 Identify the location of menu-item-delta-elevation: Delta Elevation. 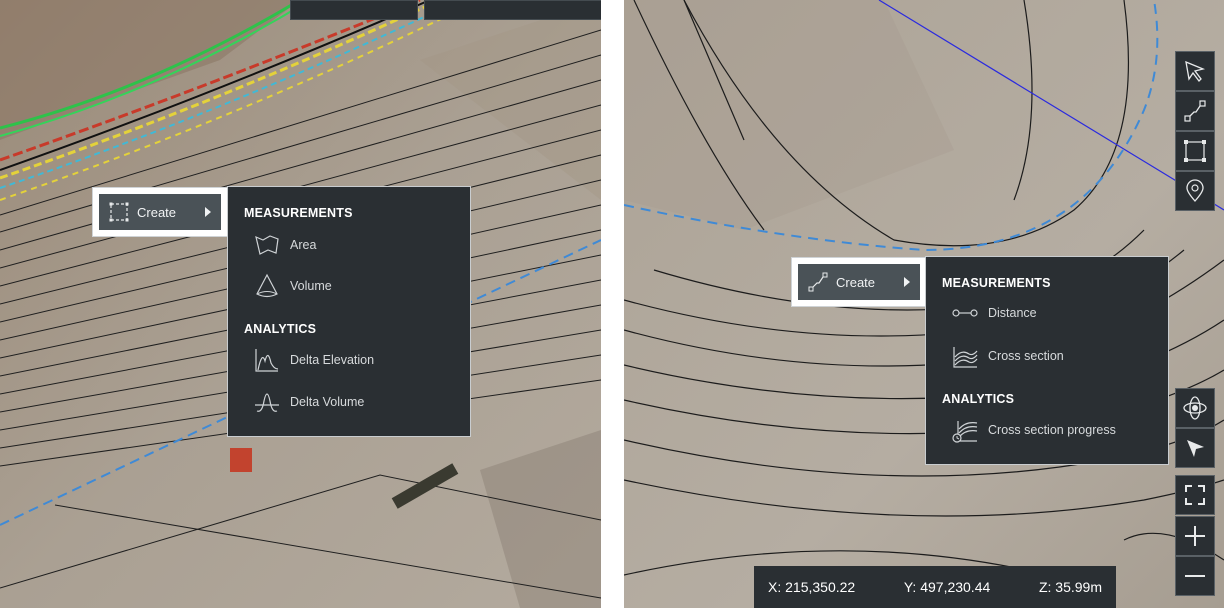
(314, 360).